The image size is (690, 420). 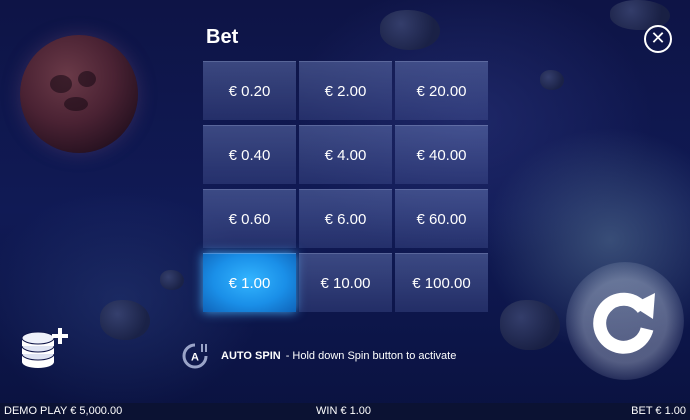 I want to click on bet-option-label: € 40.00, so click(x=441, y=155).